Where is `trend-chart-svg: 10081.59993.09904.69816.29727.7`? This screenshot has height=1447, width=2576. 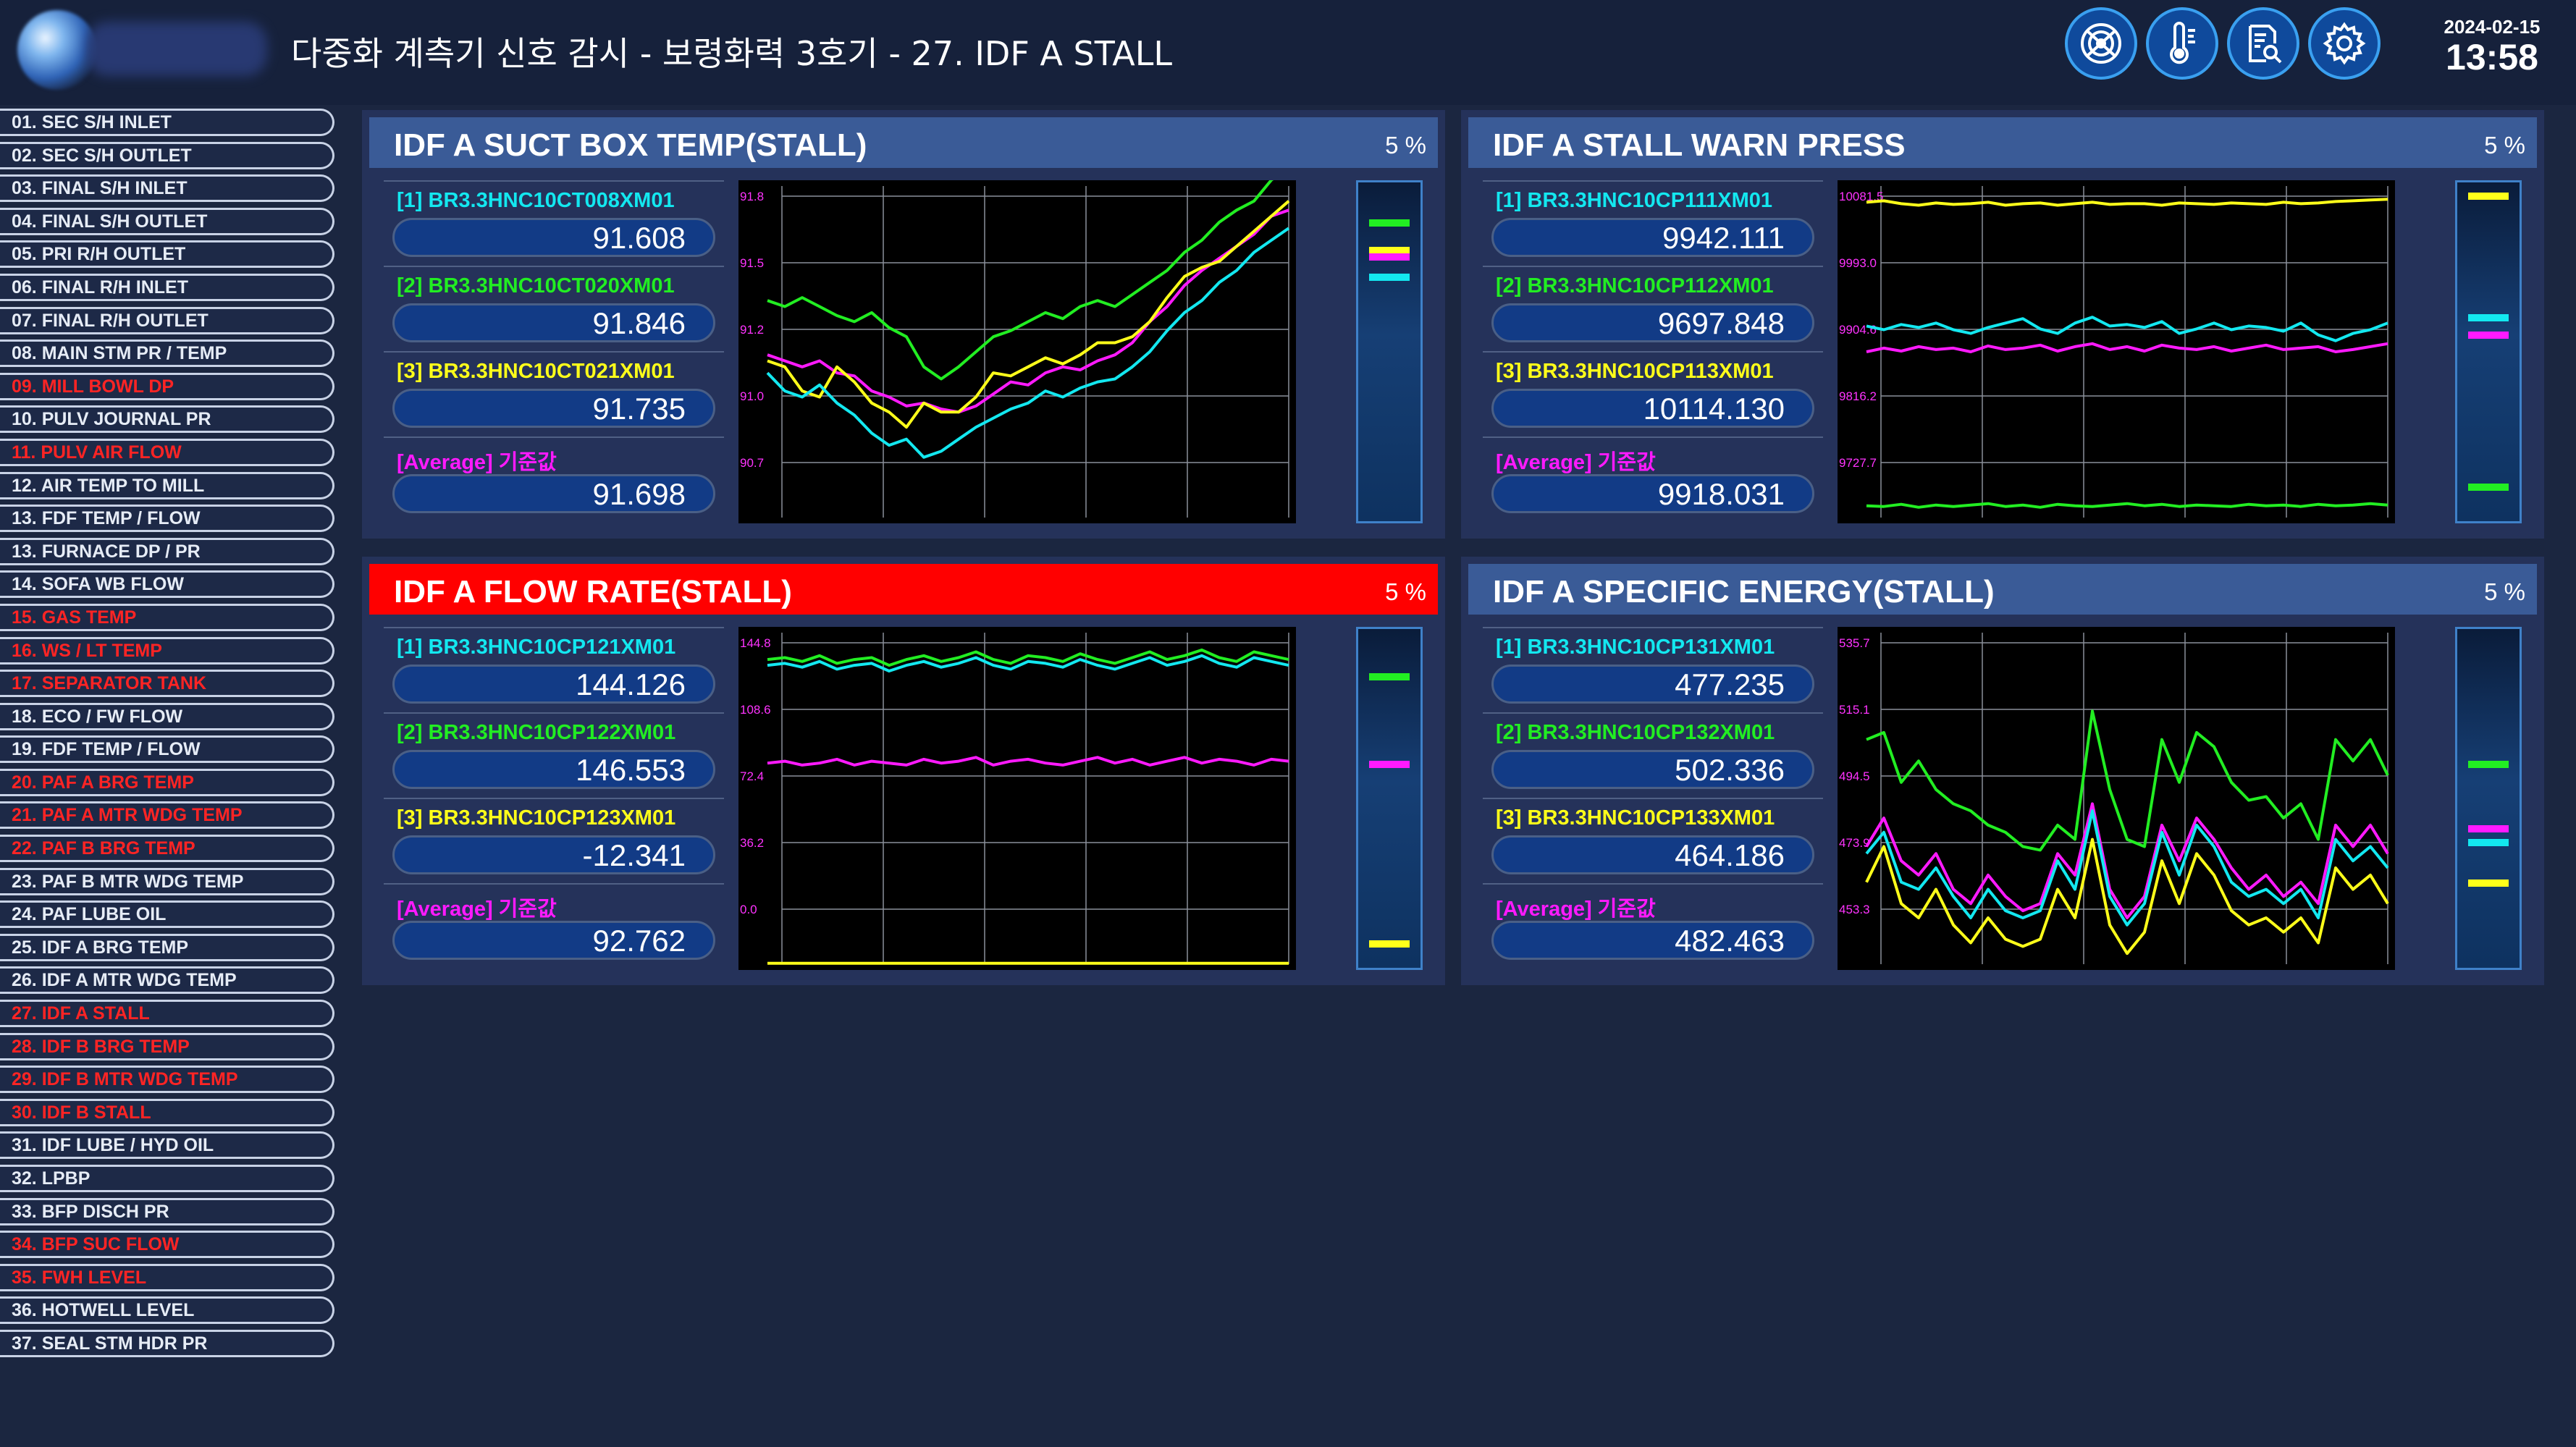
trend-chart-svg: 10081.59993.09904.69816.29727.7 is located at coordinates (2113, 352).